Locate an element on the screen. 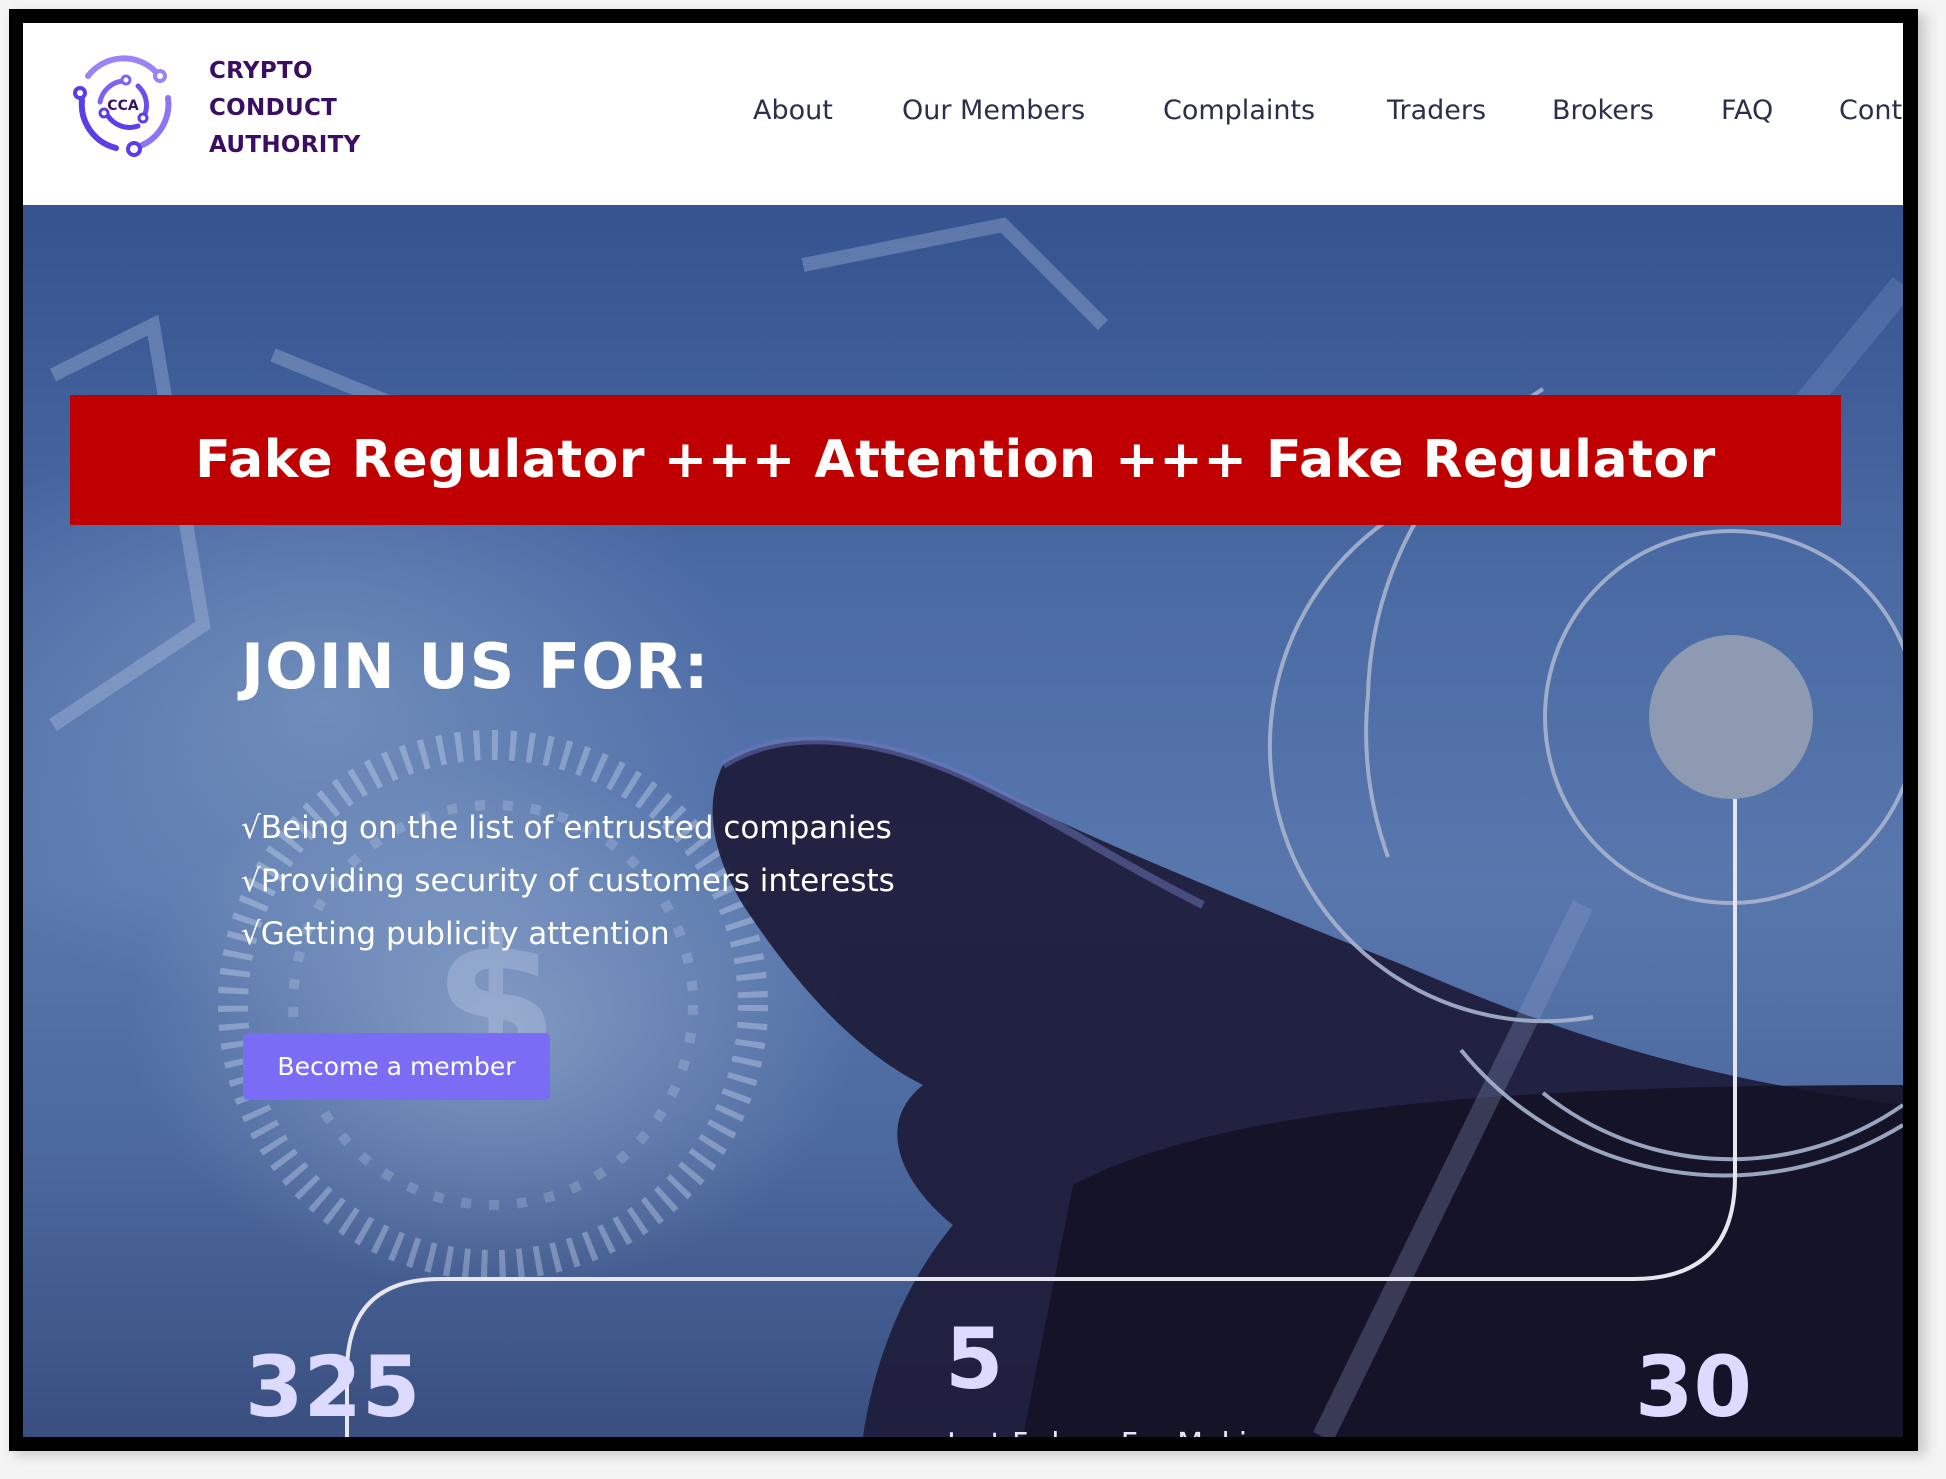 The height and width of the screenshot is (1479, 1946). cca-logo-icon: CCA is located at coordinates (122, 106).